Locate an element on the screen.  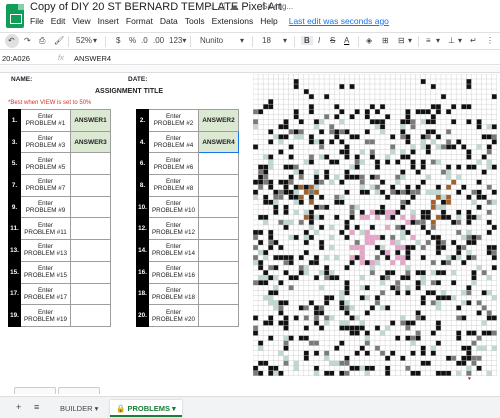
problem-number: 9. is located at coordinates (14, 207).